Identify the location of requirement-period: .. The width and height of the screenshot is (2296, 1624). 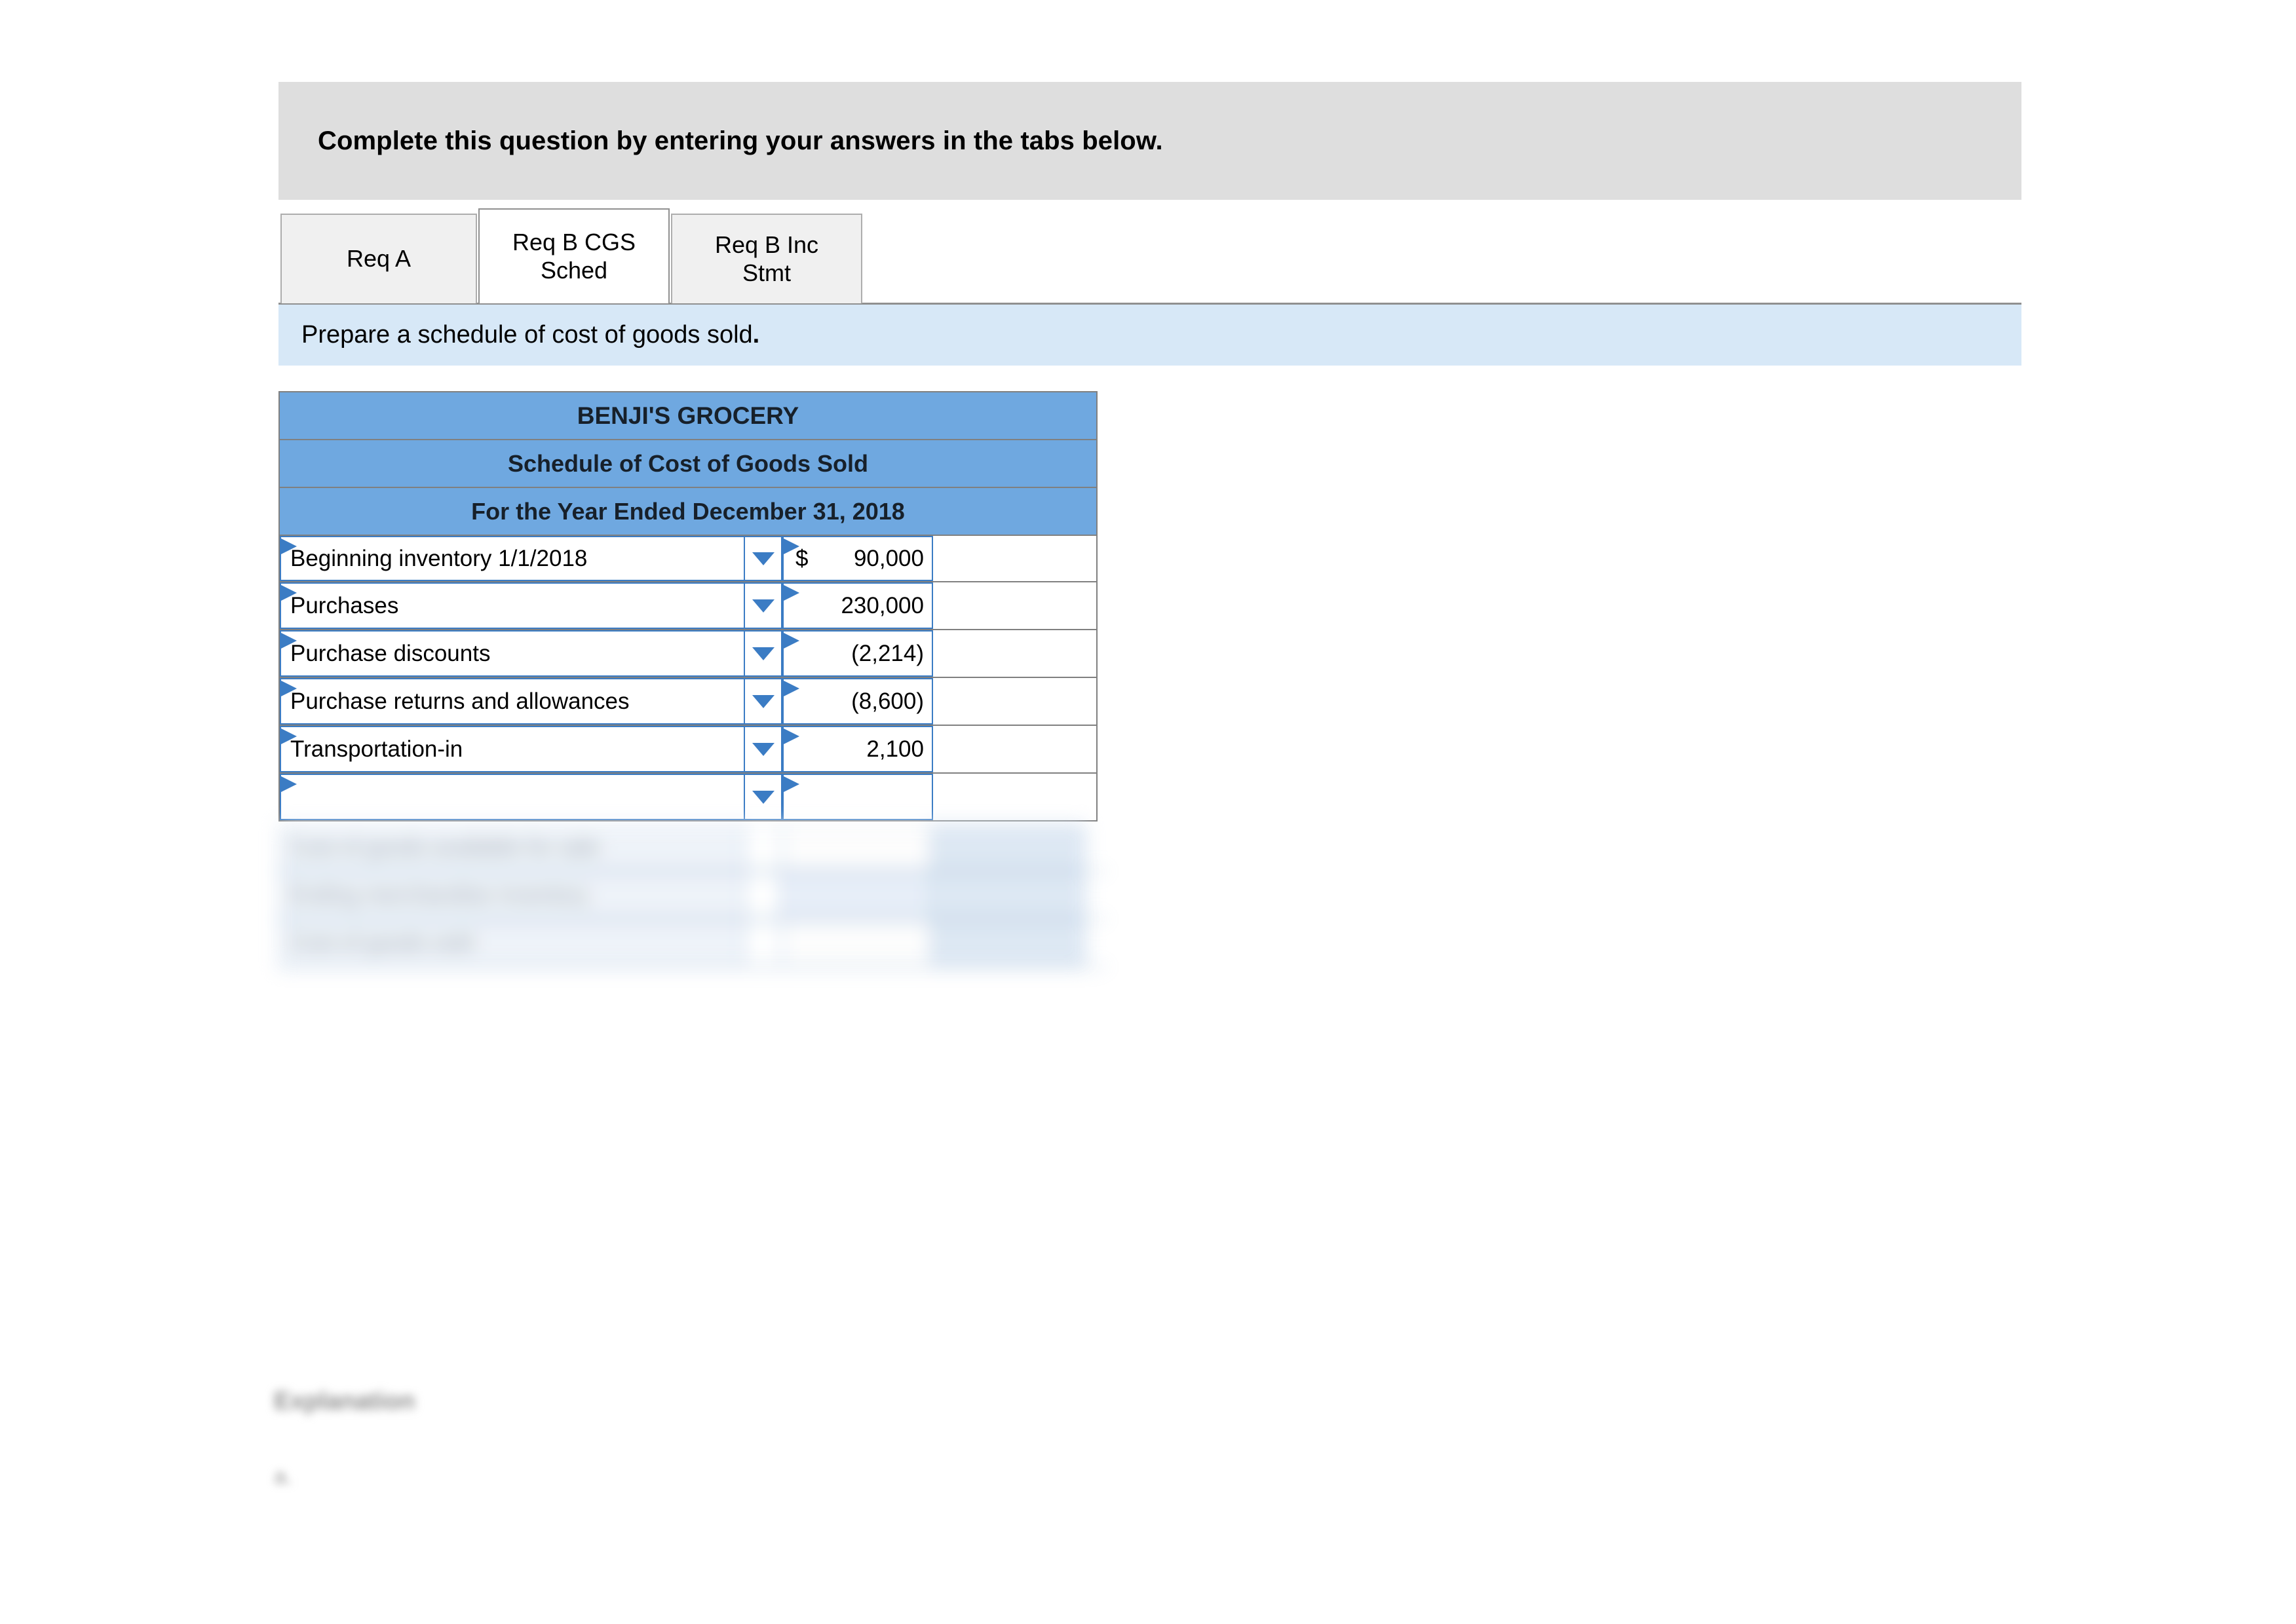
(756, 335).